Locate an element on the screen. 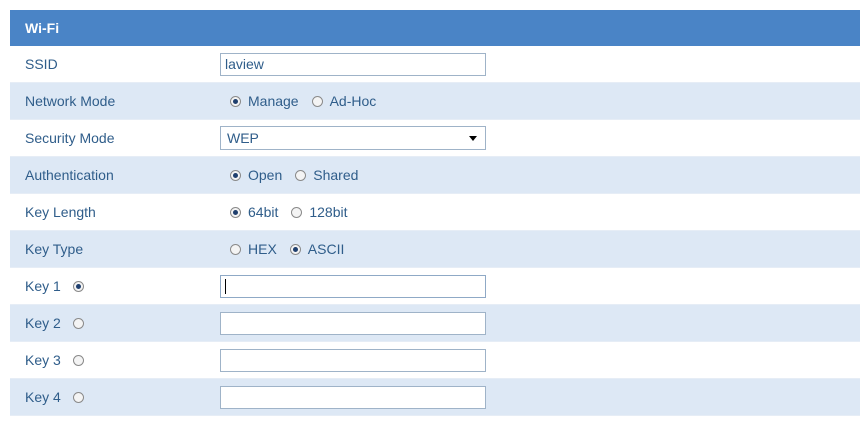 The image size is (861, 421). key-1-row: Key 1 is located at coordinates (435, 286).